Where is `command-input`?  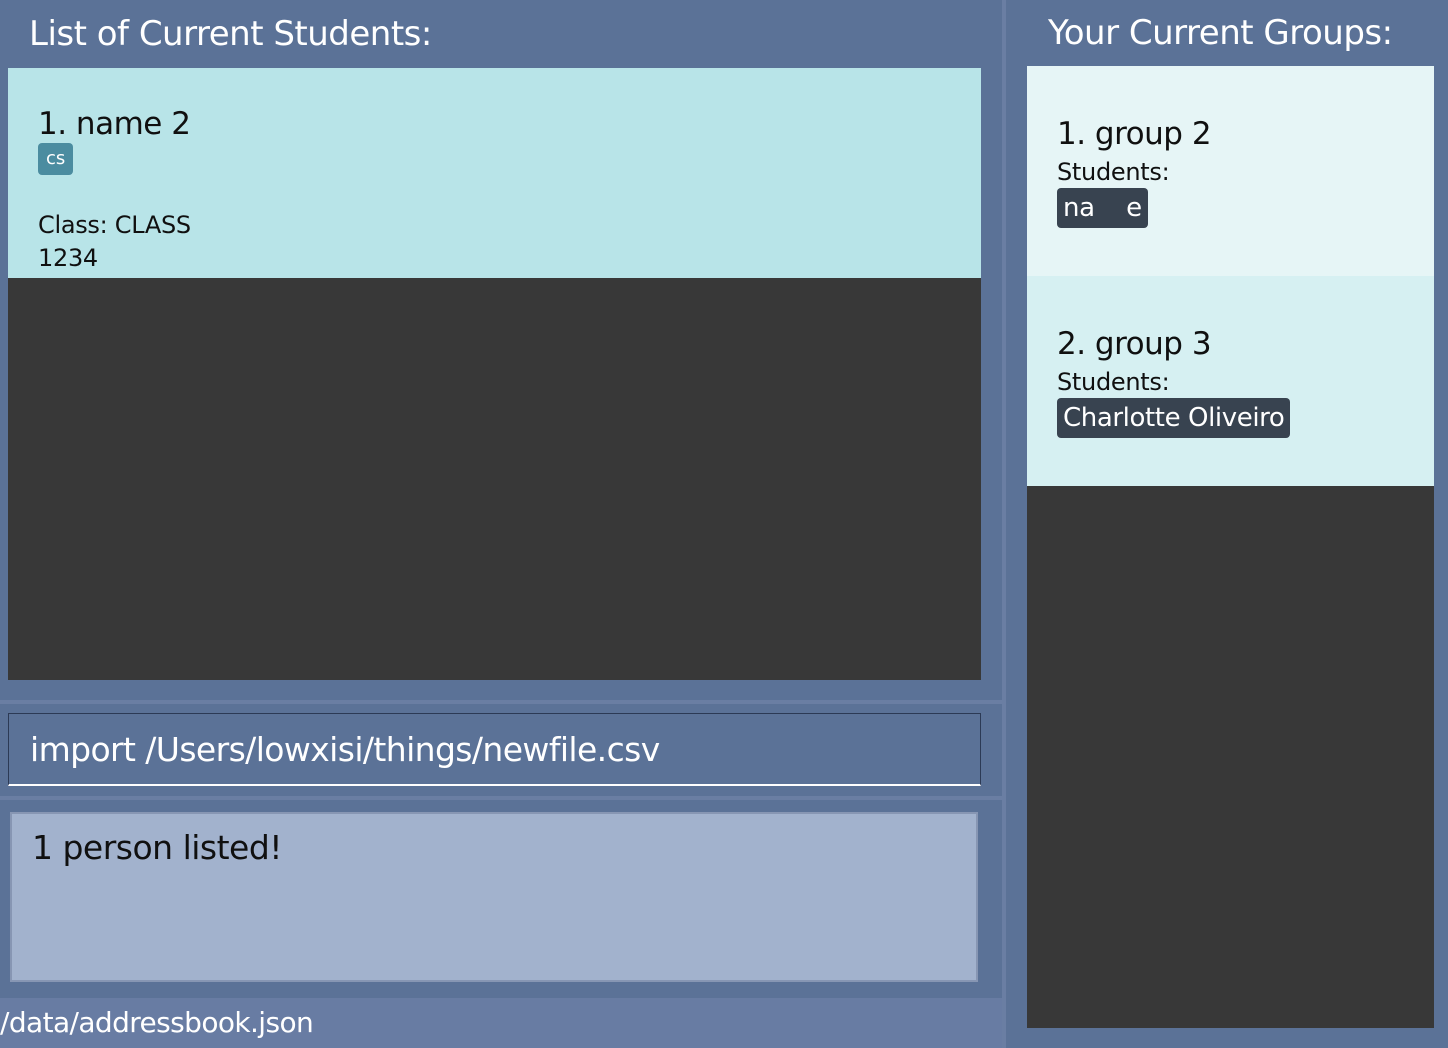 command-input is located at coordinates (494, 749).